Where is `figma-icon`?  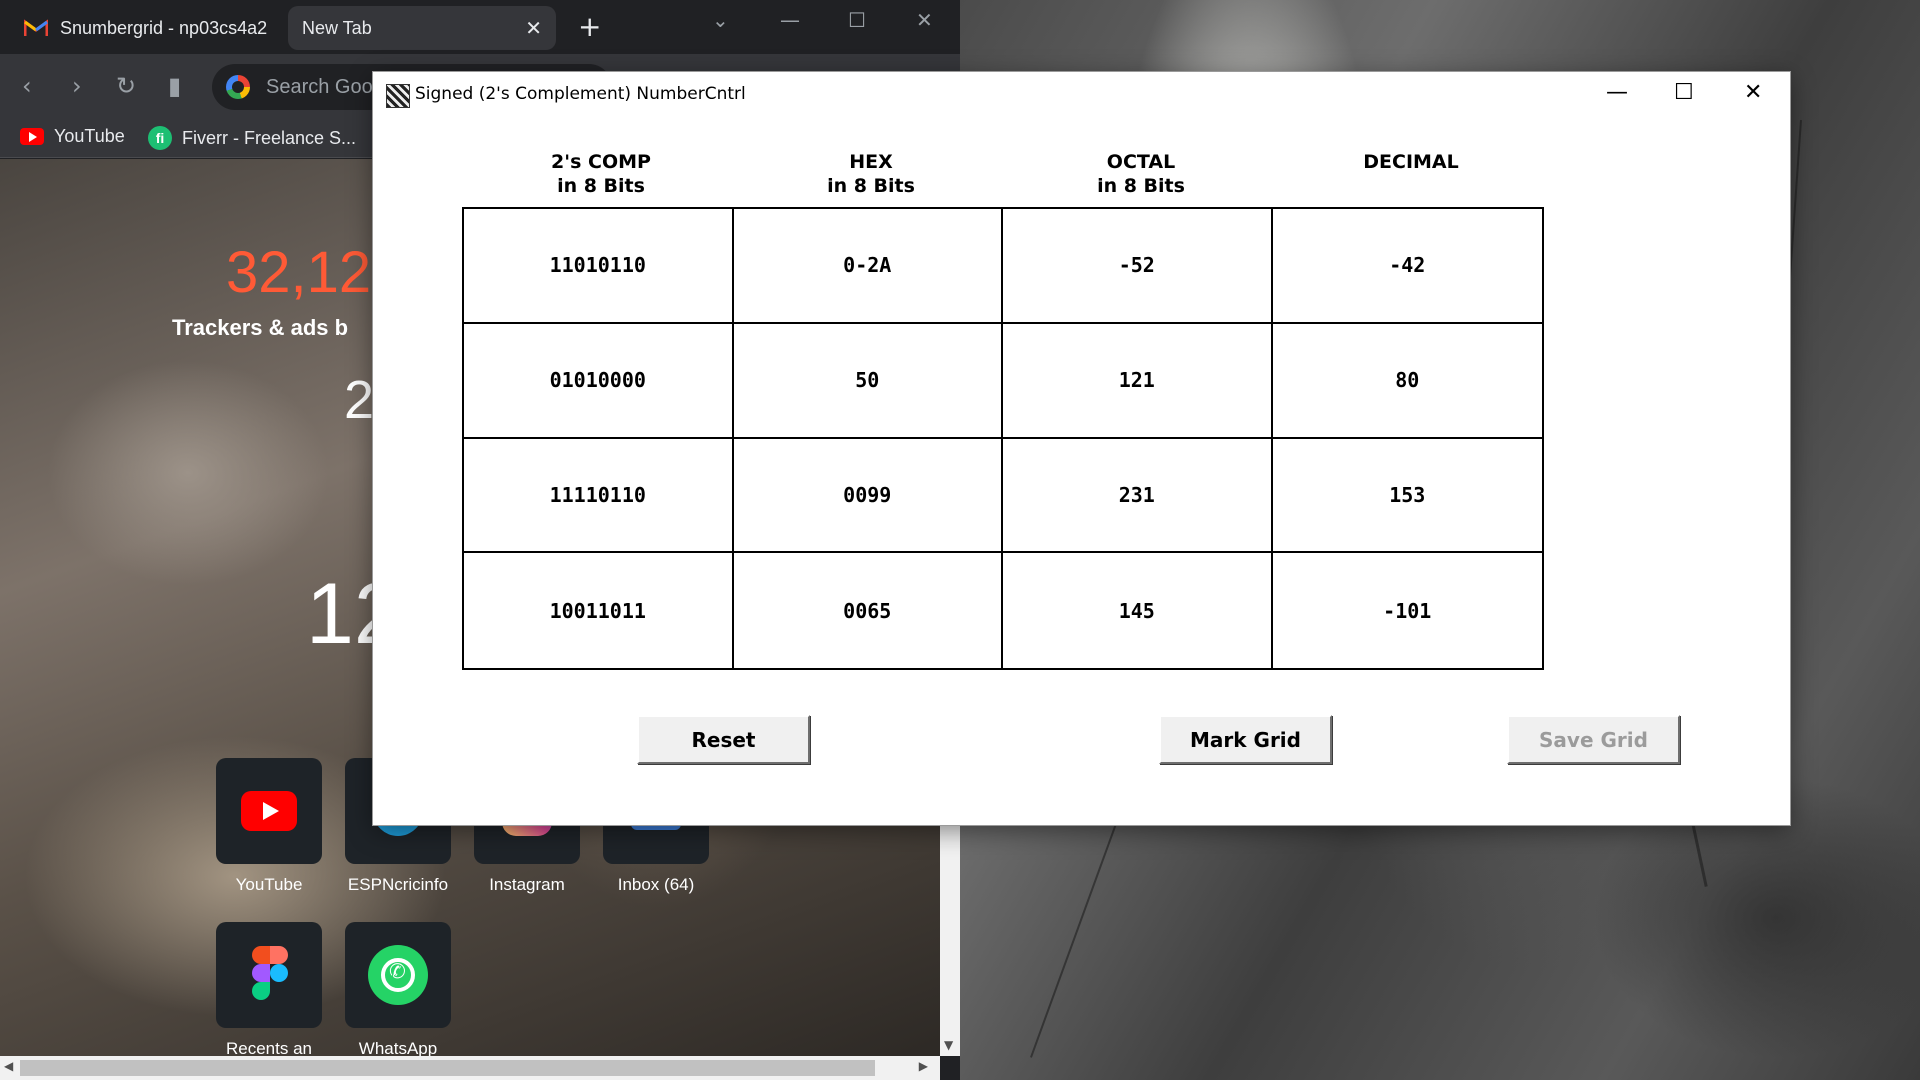 figma-icon is located at coordinates (270, 974).